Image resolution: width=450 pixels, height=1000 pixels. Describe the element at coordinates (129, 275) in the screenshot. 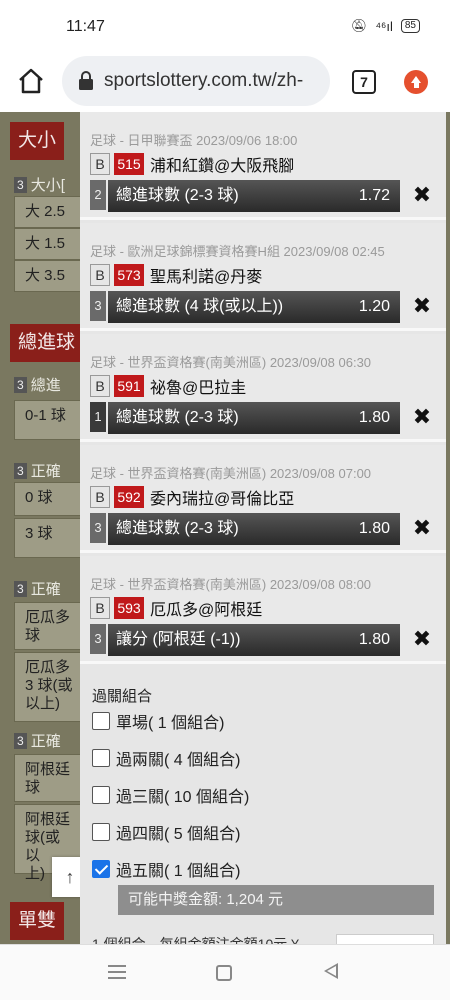

I see `game-number: 573` at that location.